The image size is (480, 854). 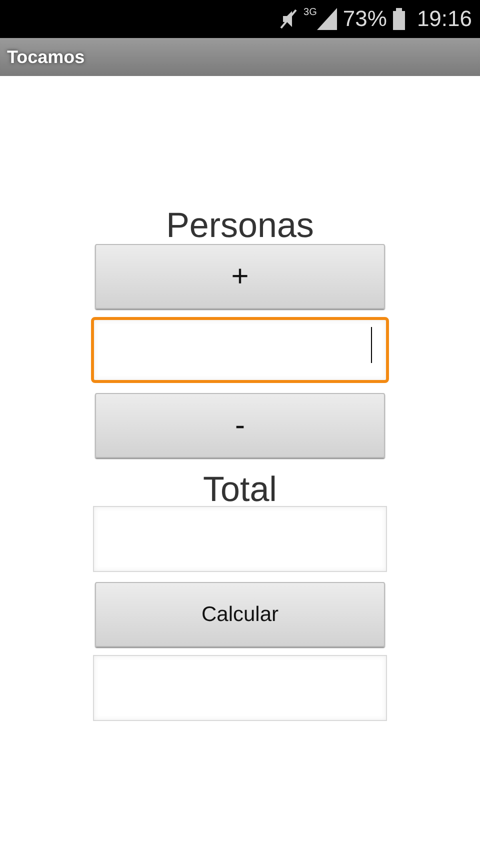 I want to click on section-label: Personas, so click(x=240, y=227).